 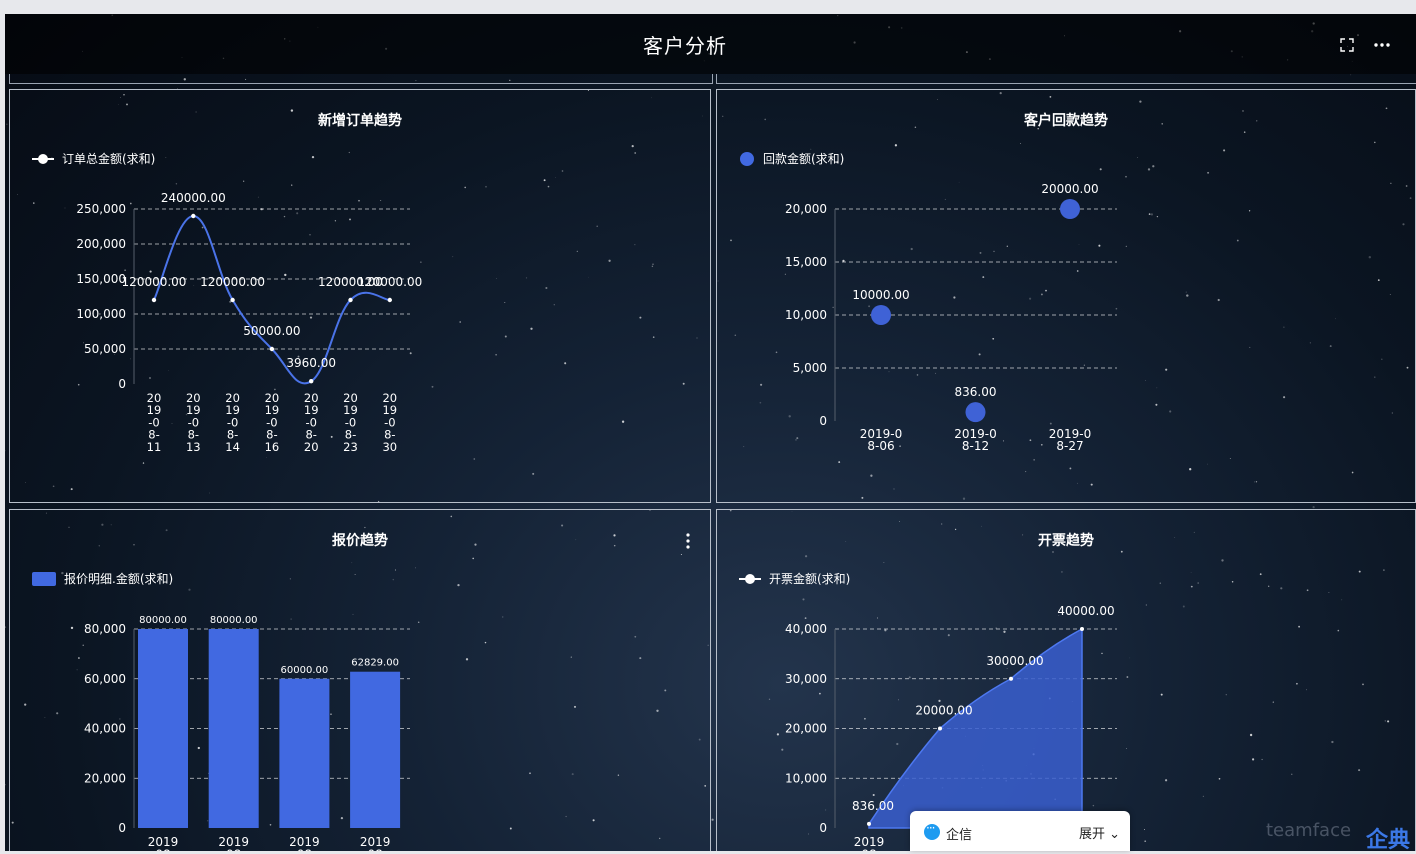 I want to click on y-tick-label: 30,000, so click(x=806, y=679).